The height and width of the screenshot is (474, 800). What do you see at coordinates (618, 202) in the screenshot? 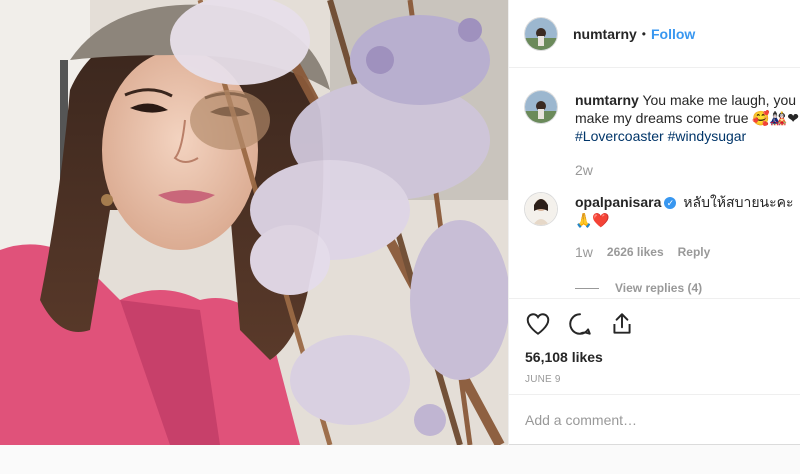
I see `reply-username: opalpanisara` at bounding box center [618, 202].